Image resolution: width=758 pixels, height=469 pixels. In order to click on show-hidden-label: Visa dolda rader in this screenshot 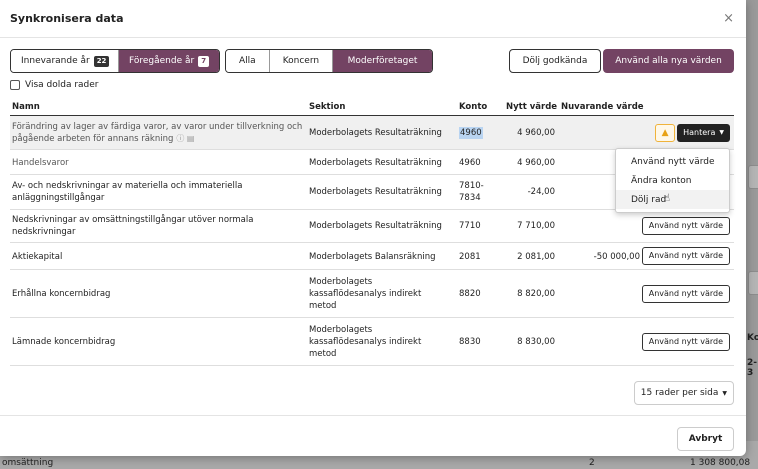, I will do `click(62, 85)`.